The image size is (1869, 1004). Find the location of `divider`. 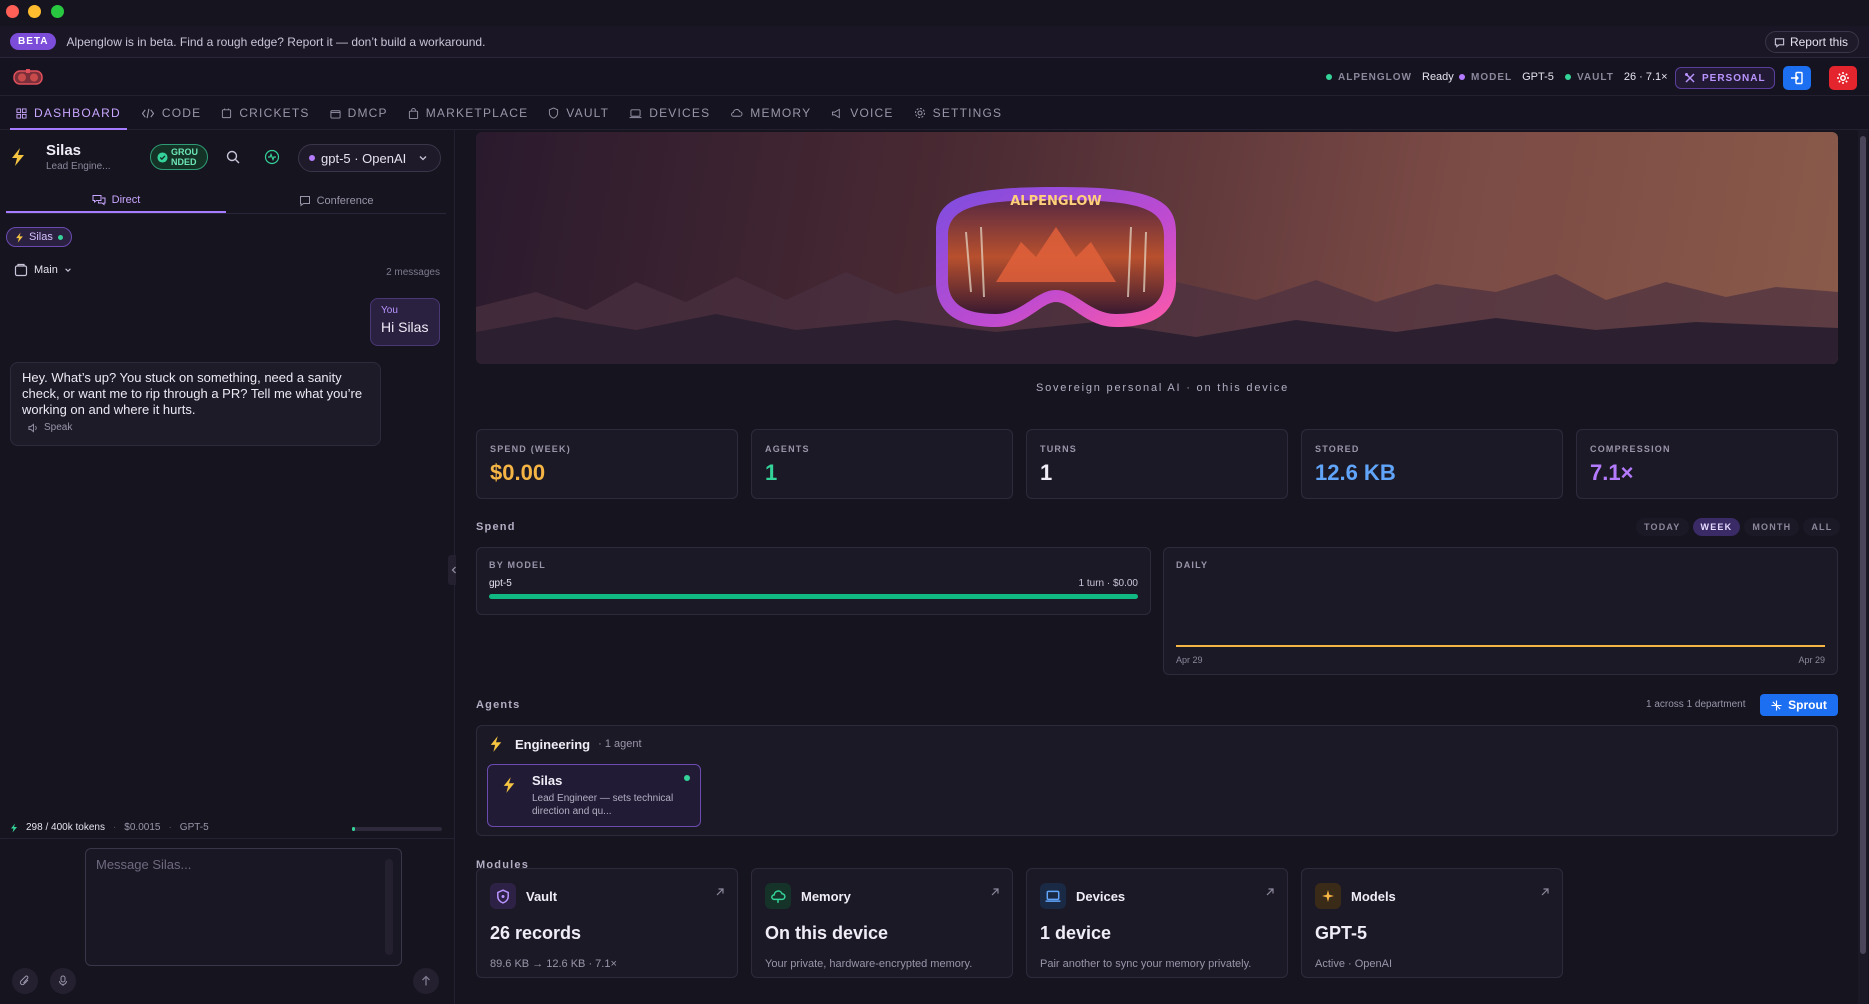

divider is located at coordinates (227, 838).